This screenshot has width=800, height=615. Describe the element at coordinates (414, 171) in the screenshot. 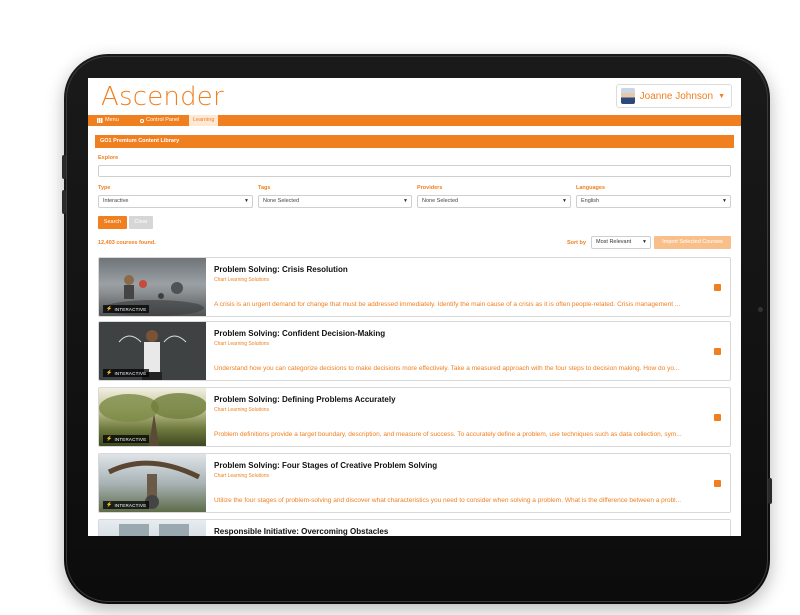

I see `explore-input` at that location.